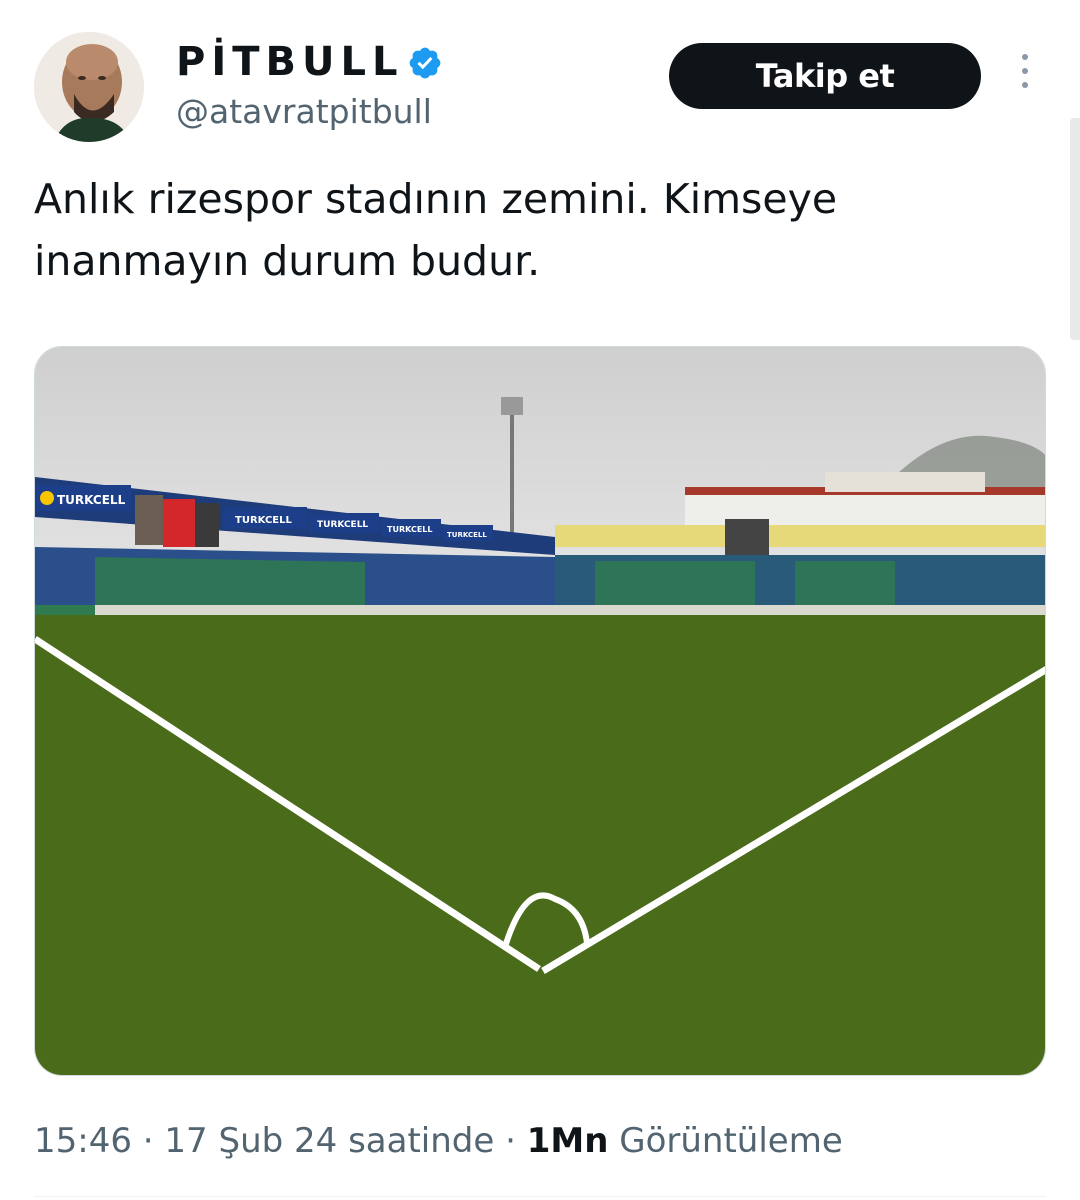 This screenshot has width=1080, height=1200. Describe the element at coordinates (731, 1141) in the screenshot. I see `views-label: Görüntüleme` at that location.